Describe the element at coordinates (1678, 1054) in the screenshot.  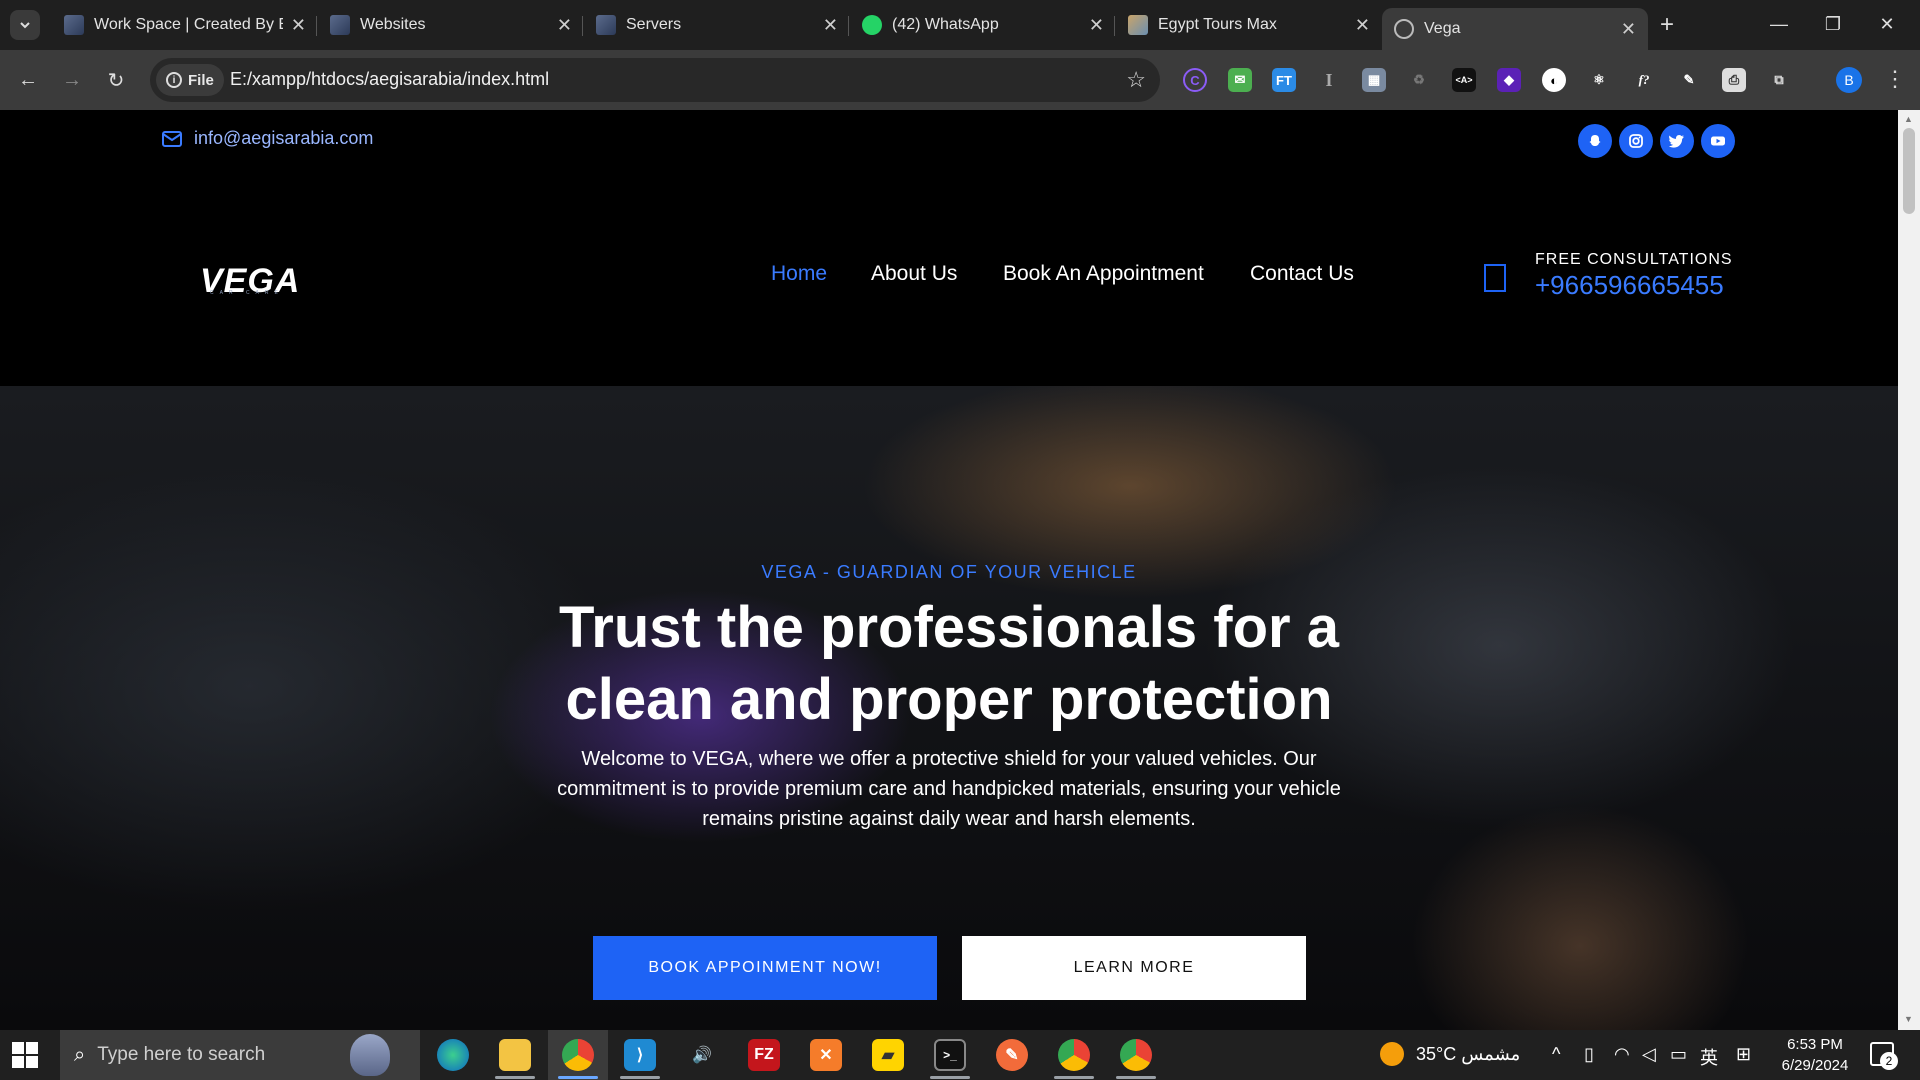
I see `battery-icon: ▭` at that location.